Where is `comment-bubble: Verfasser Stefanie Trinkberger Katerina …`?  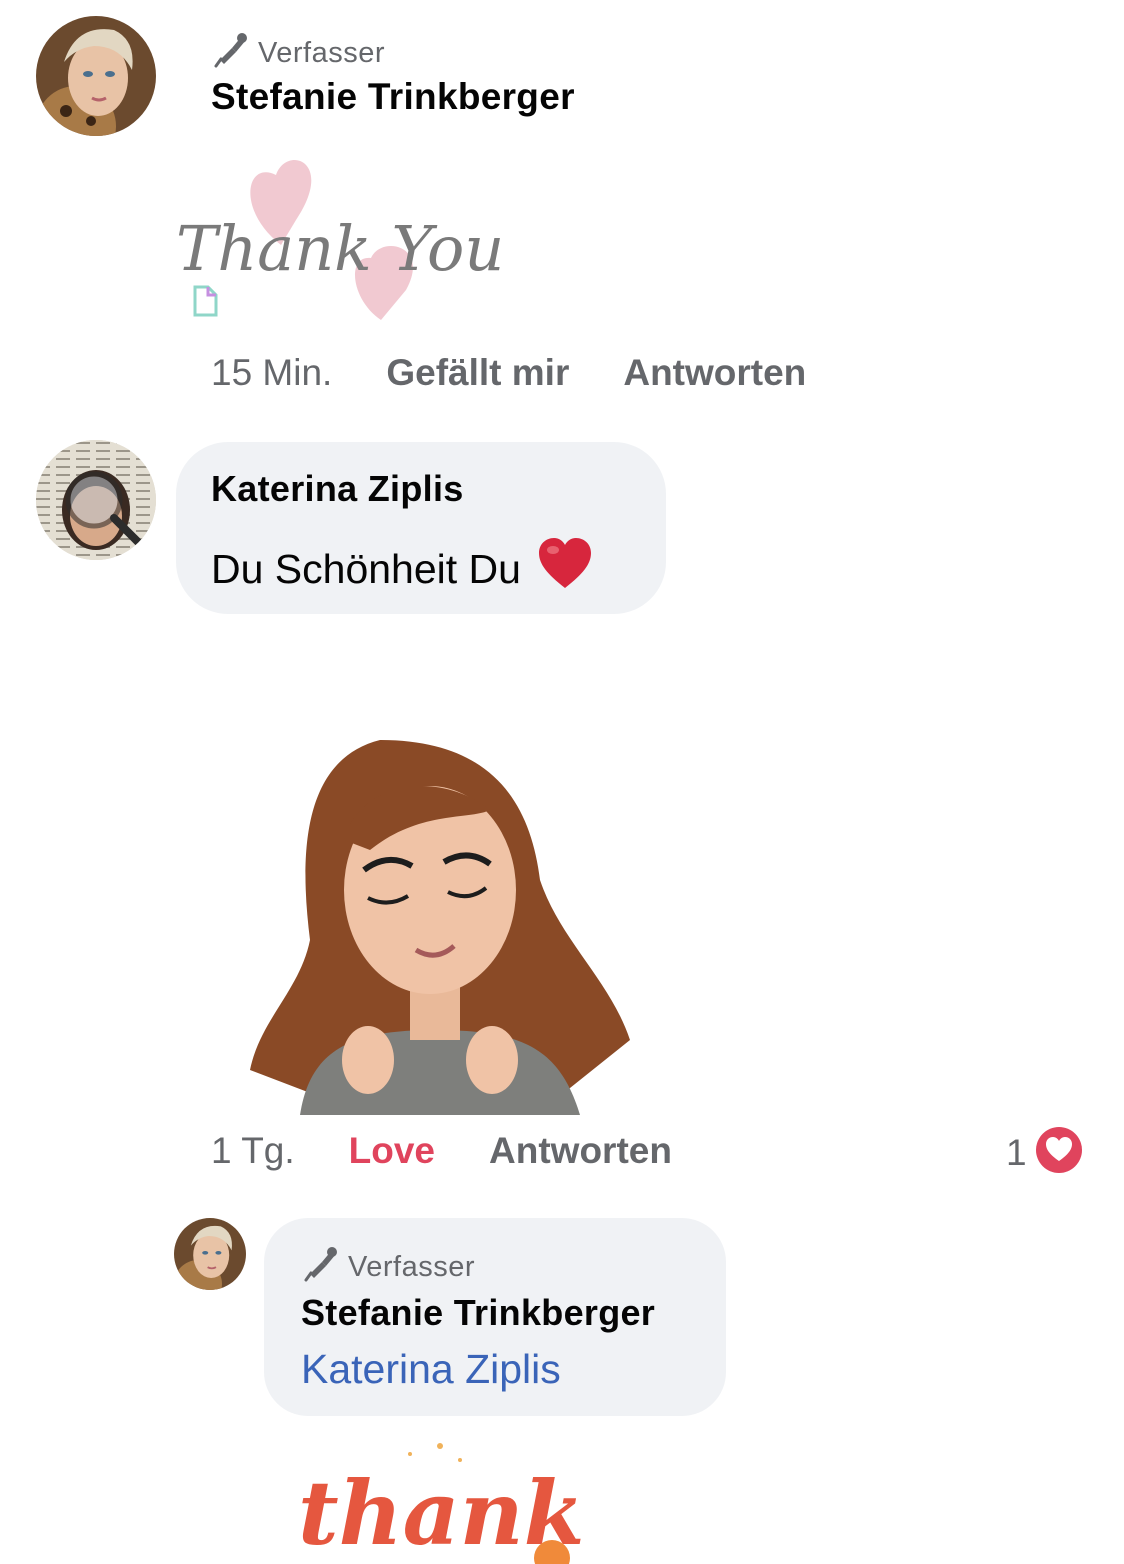 comment-bubble: Verfasser Stefanie Trinkberger Katerina … is located at coordinates (495, 1317).